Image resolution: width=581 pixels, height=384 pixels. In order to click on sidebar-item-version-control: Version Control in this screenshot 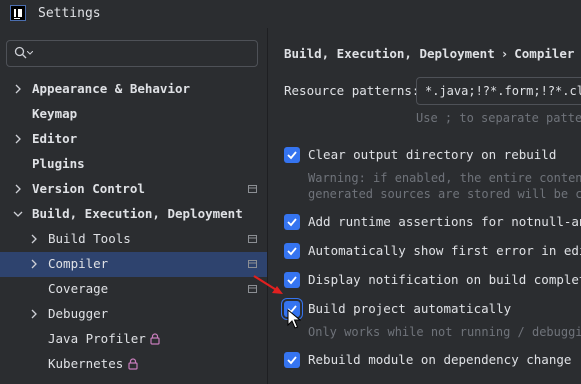, I will do `click(133, 189)`.